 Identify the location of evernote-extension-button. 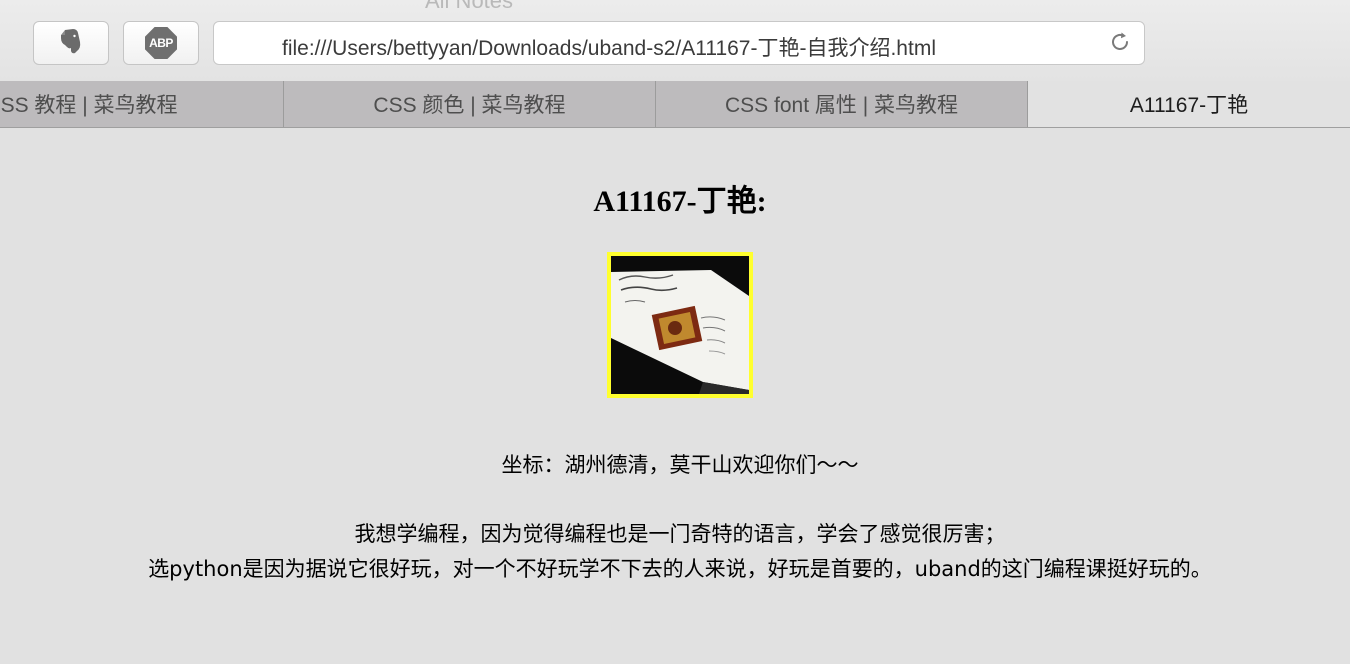
(71, 43).